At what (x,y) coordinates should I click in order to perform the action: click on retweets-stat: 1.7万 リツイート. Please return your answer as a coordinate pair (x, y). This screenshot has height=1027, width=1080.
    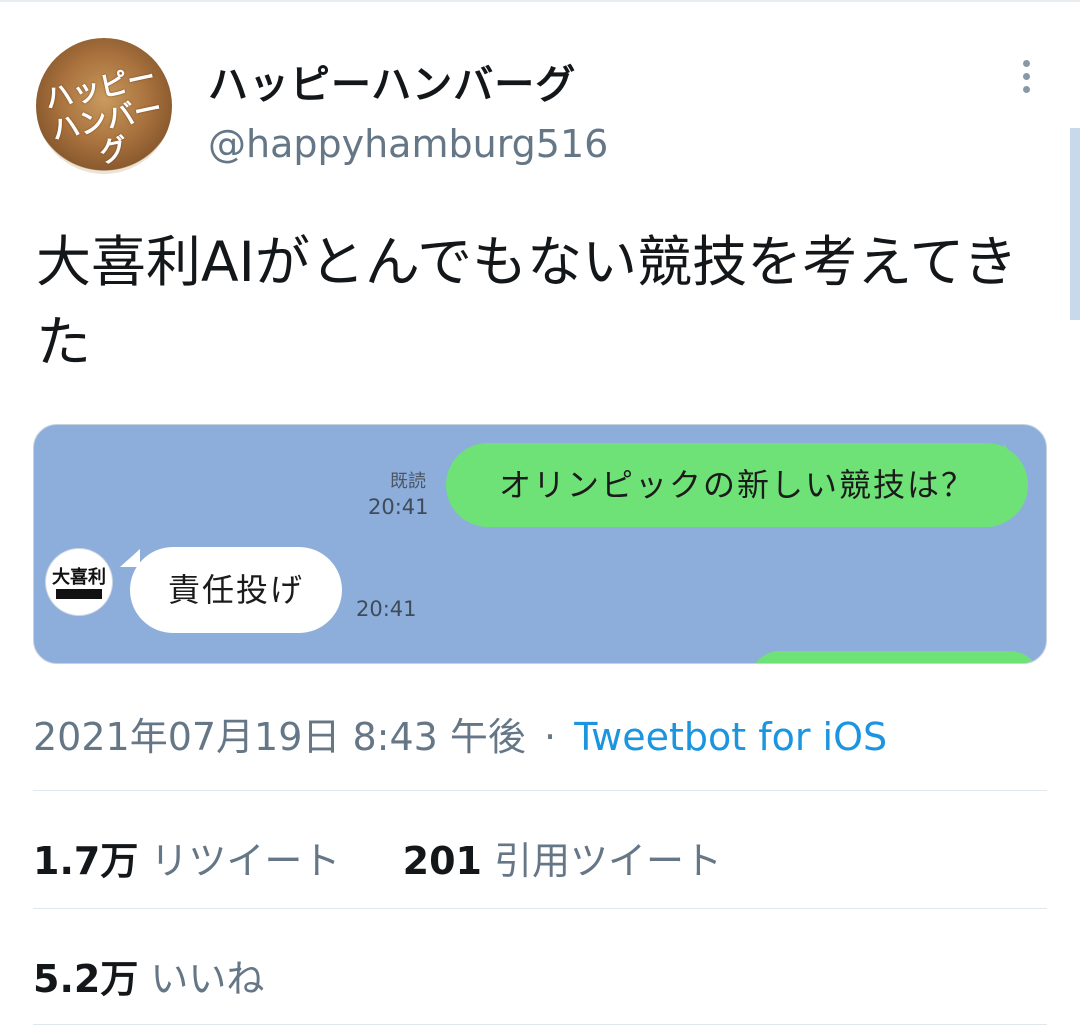
    Looking at the image, I should click on (193, 861).